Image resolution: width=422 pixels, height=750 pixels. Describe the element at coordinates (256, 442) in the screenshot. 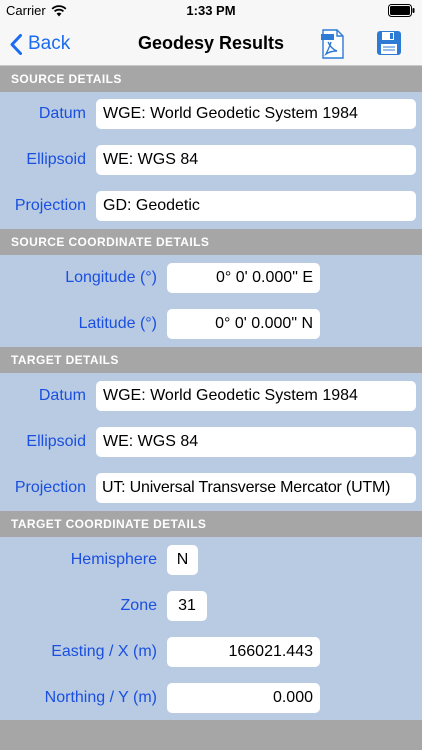

I see `target-ellipsoid-field: WE: WGS 84` at that location.